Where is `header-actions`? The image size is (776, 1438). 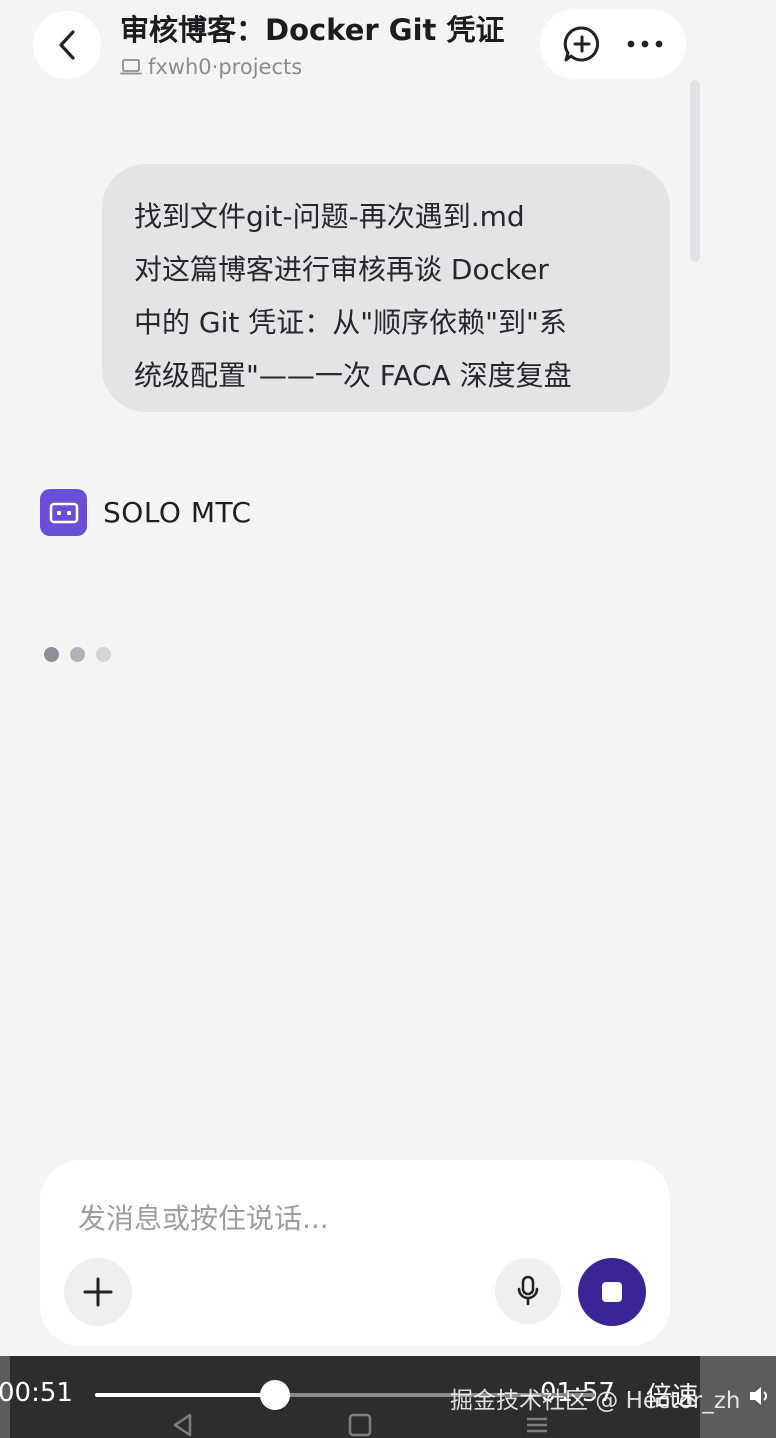 header-actions is located at coordinates (613, 44).